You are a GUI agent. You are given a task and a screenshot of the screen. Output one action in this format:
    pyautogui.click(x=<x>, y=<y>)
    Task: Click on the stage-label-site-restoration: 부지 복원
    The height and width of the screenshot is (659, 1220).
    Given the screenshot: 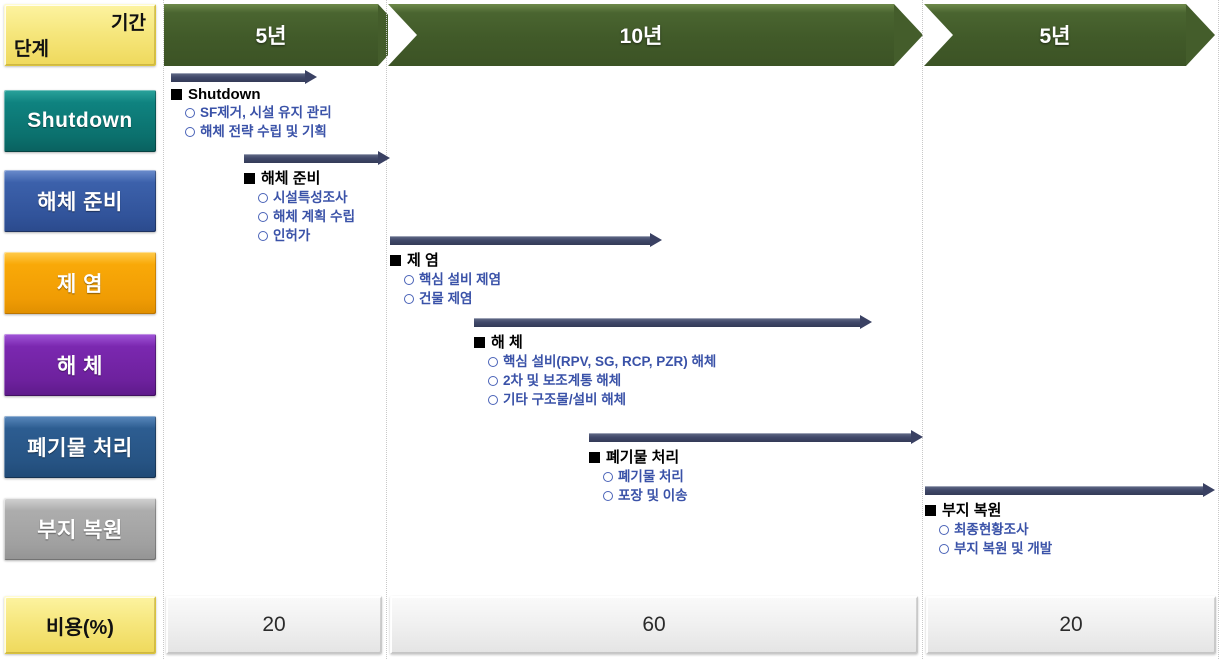 What is the action you would take?
    pyautogui.click(x=80, y=529)
    